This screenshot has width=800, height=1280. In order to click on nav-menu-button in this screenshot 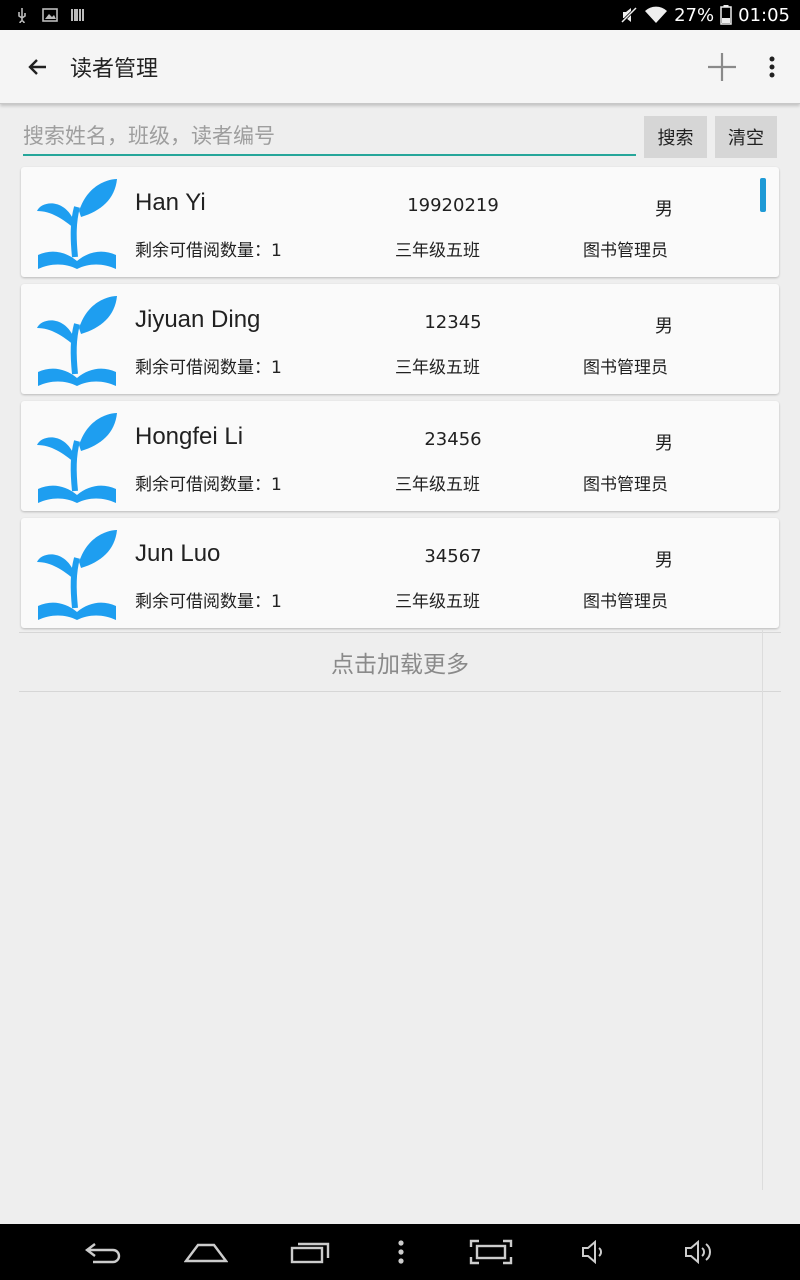, I will do `click(401, 1252)`.